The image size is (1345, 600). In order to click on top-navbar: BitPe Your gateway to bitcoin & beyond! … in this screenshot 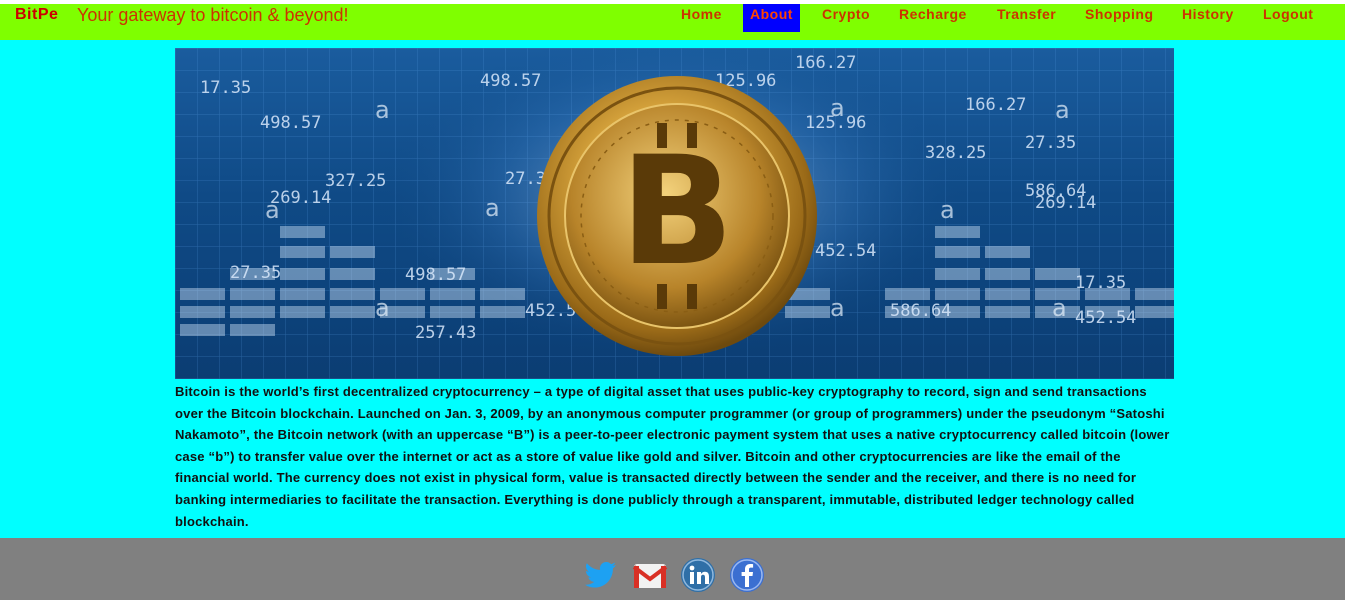, I will do `click(672, 22)`.